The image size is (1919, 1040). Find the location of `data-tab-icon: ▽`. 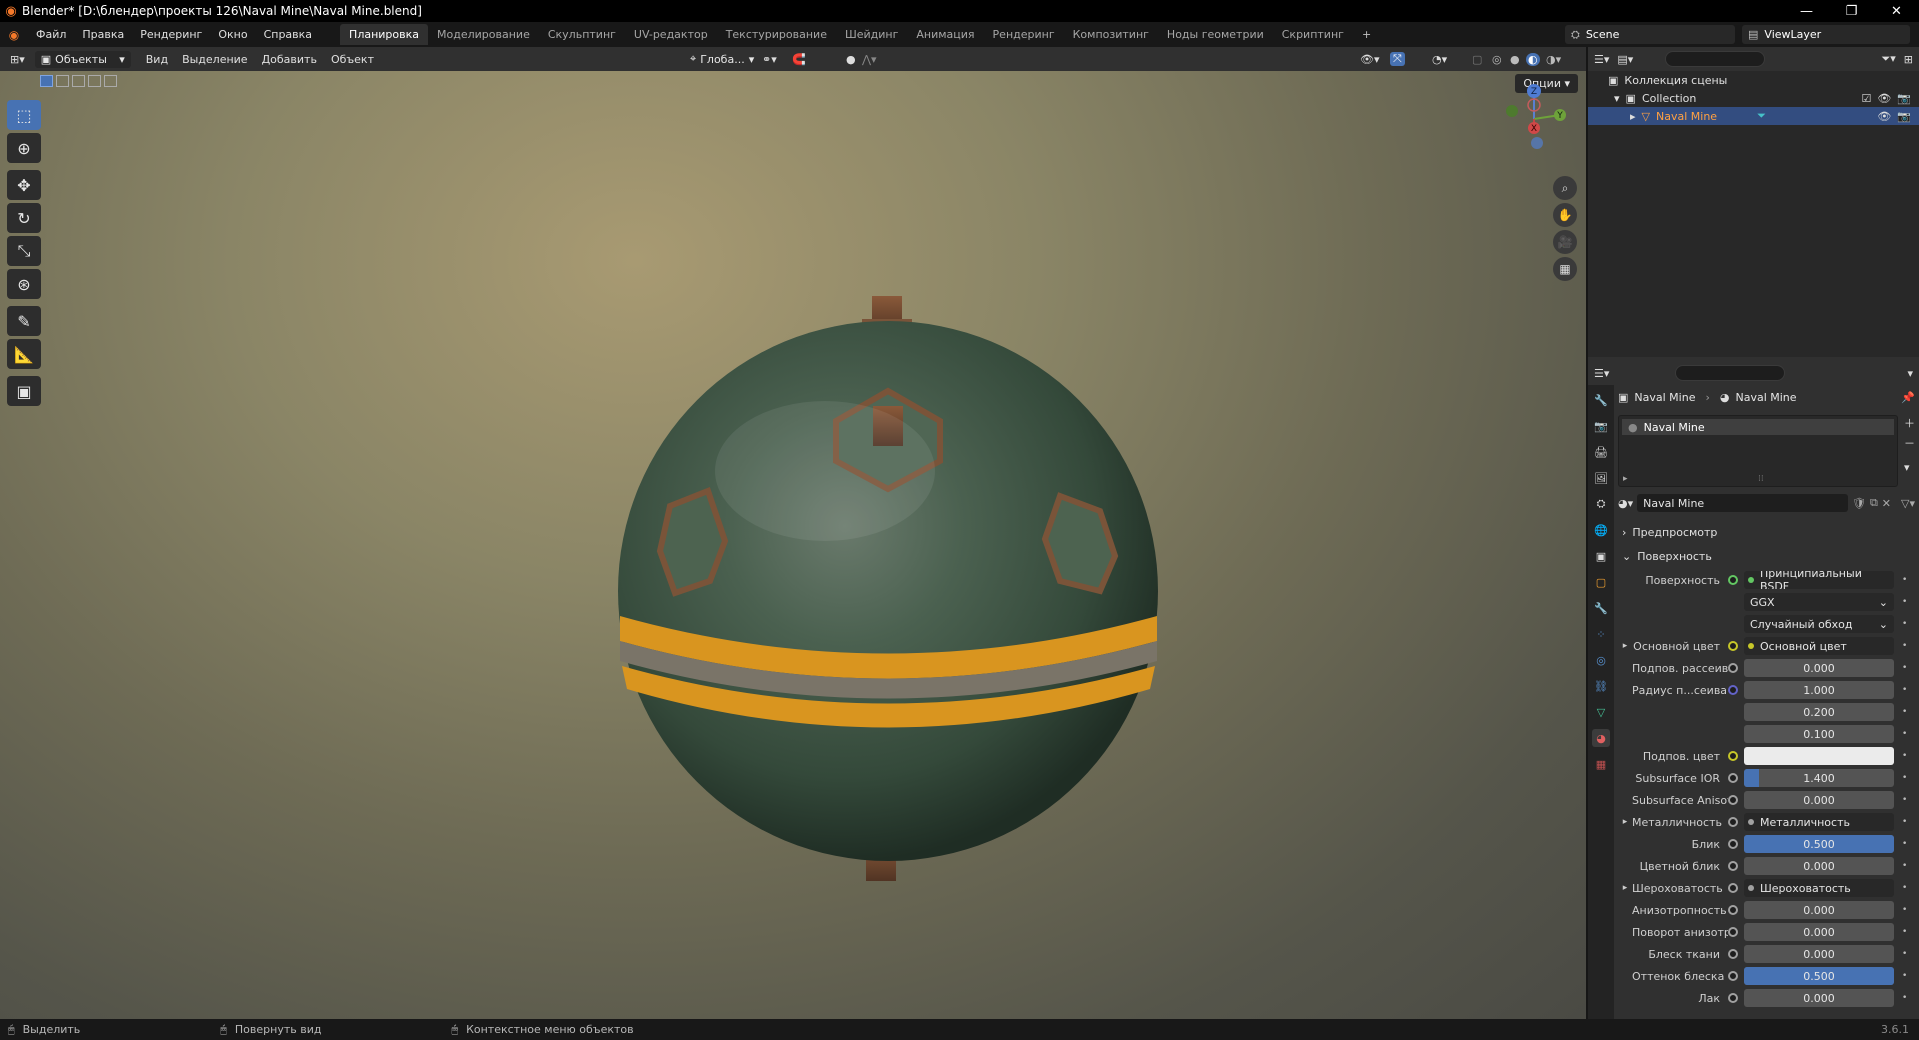

data-tab-icon: ▽ is located at coordinates (1601, 712).